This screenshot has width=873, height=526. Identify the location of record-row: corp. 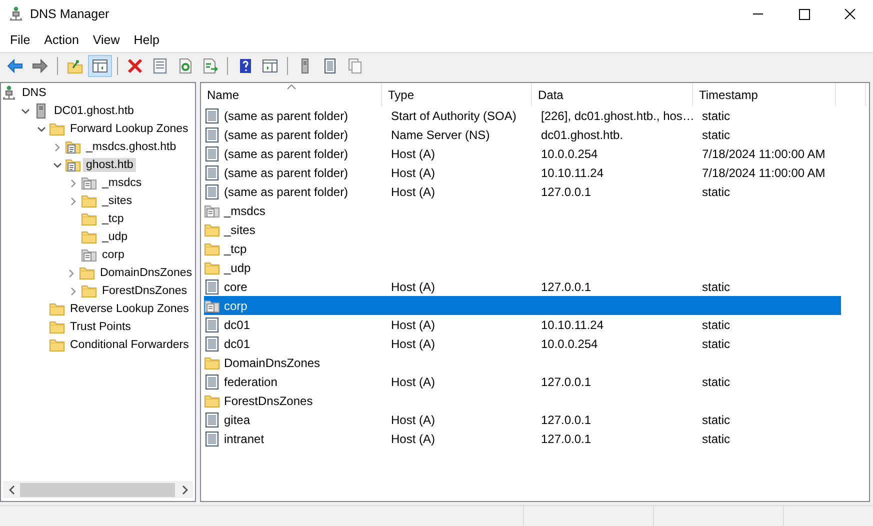
(522, 305).